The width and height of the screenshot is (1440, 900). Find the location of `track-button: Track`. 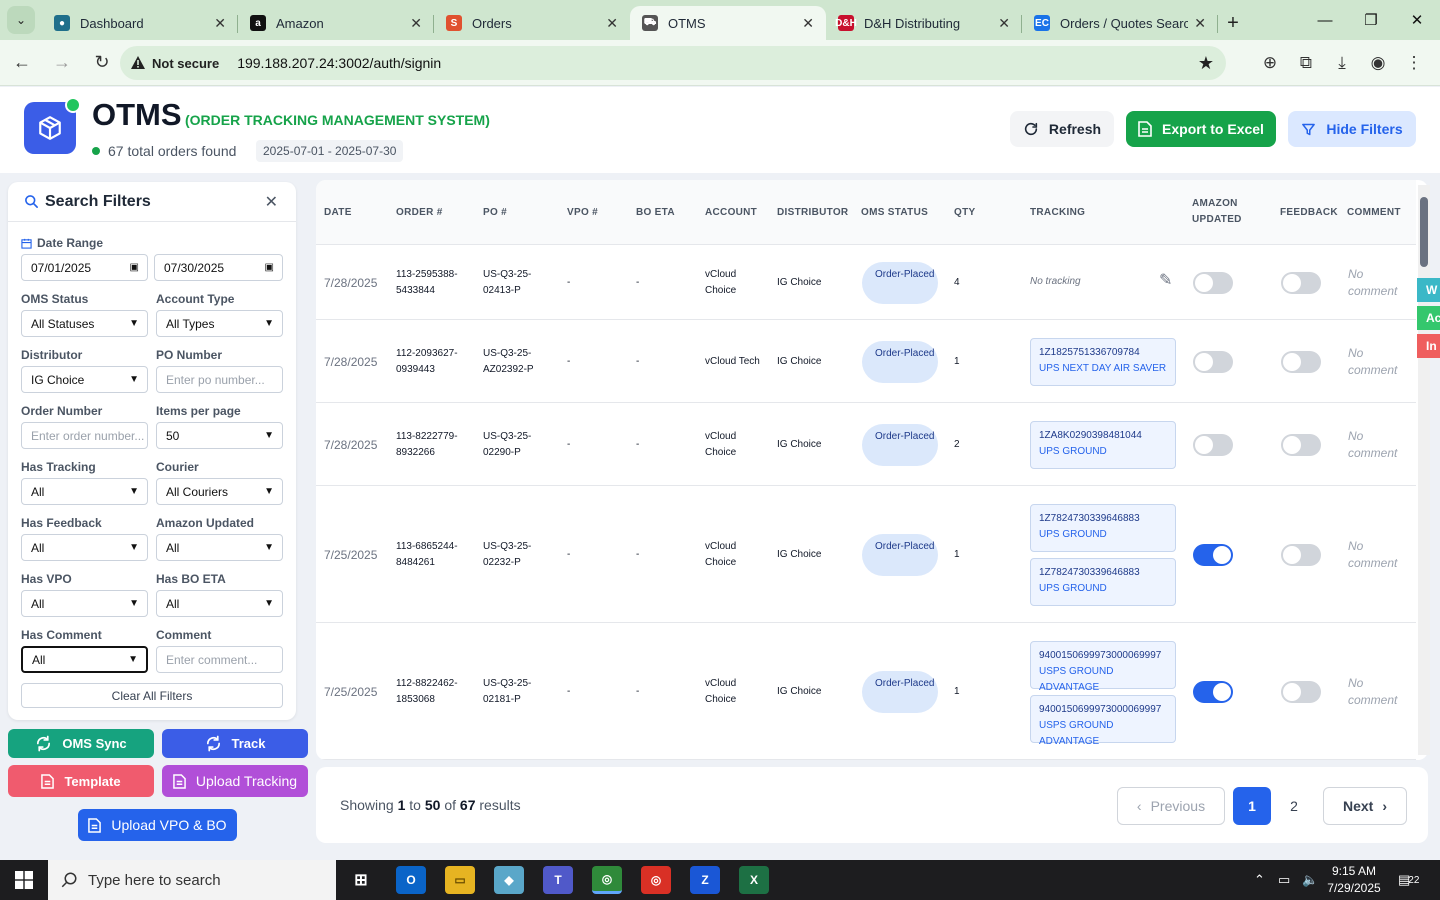

track-button: Track is located at coordinates (235, 743).